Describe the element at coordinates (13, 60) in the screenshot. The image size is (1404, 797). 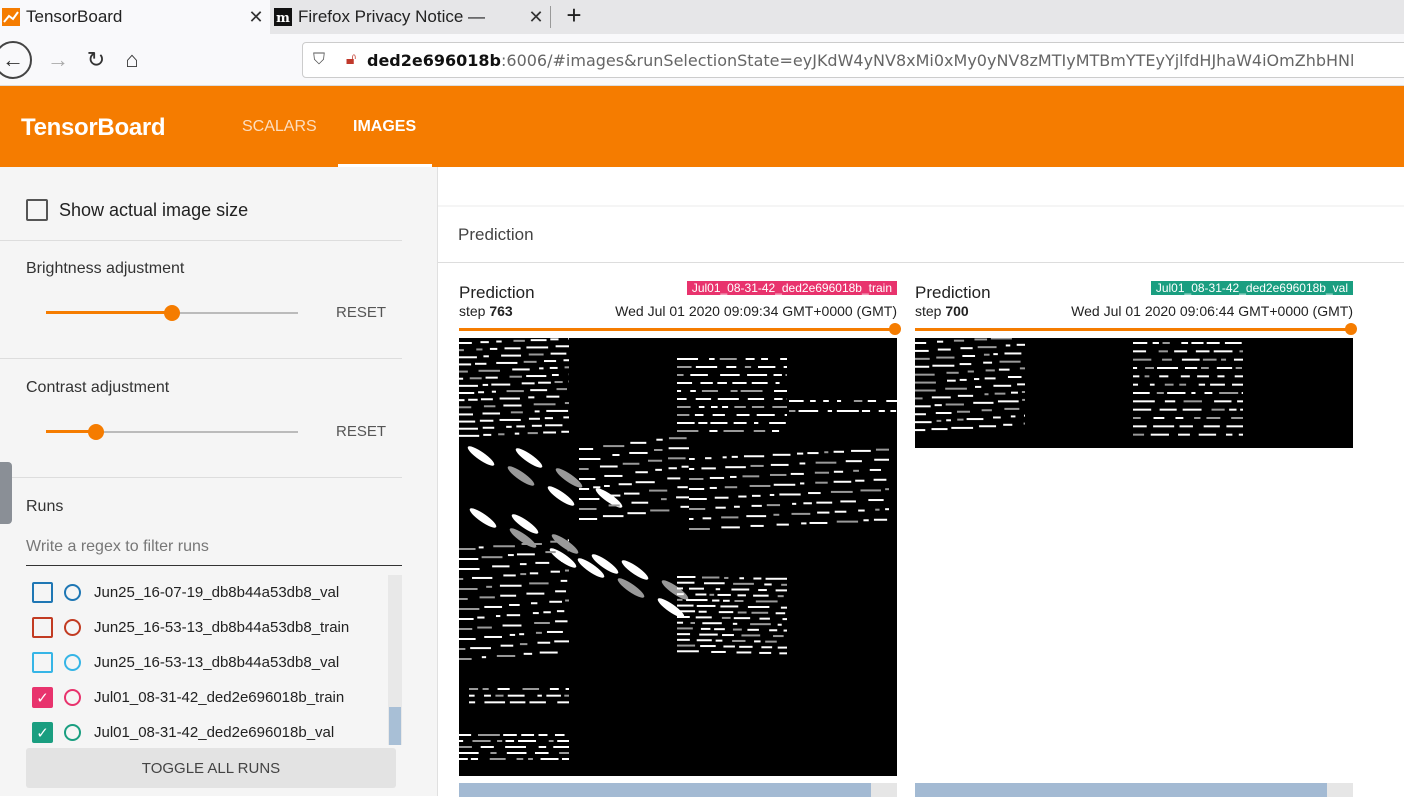
I see `back-arrow-icon: ←` at that location.